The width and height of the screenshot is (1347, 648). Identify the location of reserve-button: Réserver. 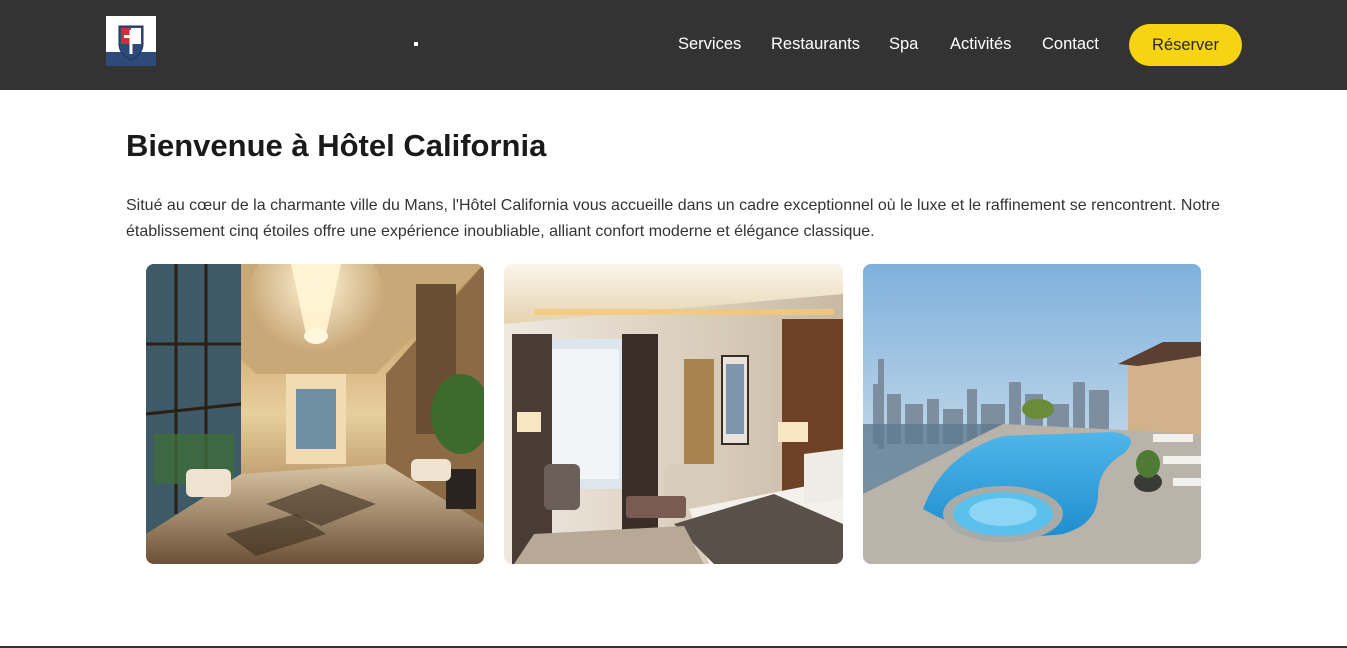
(1185, 45).